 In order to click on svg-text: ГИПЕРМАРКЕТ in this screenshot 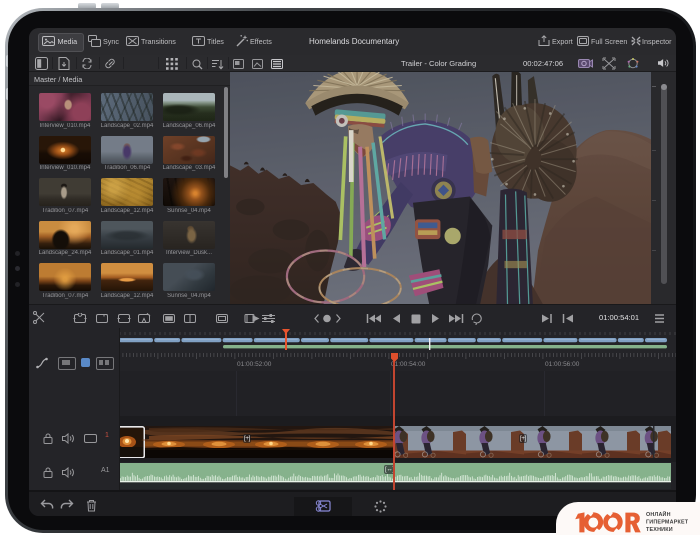, I will do `click(667, 523)`.